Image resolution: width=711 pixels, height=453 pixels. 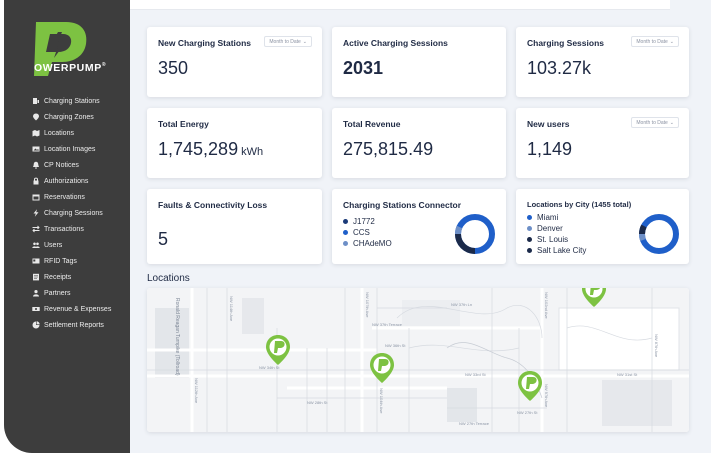 I want to click on energy-unit: kWh, so click(x=252, y=152).